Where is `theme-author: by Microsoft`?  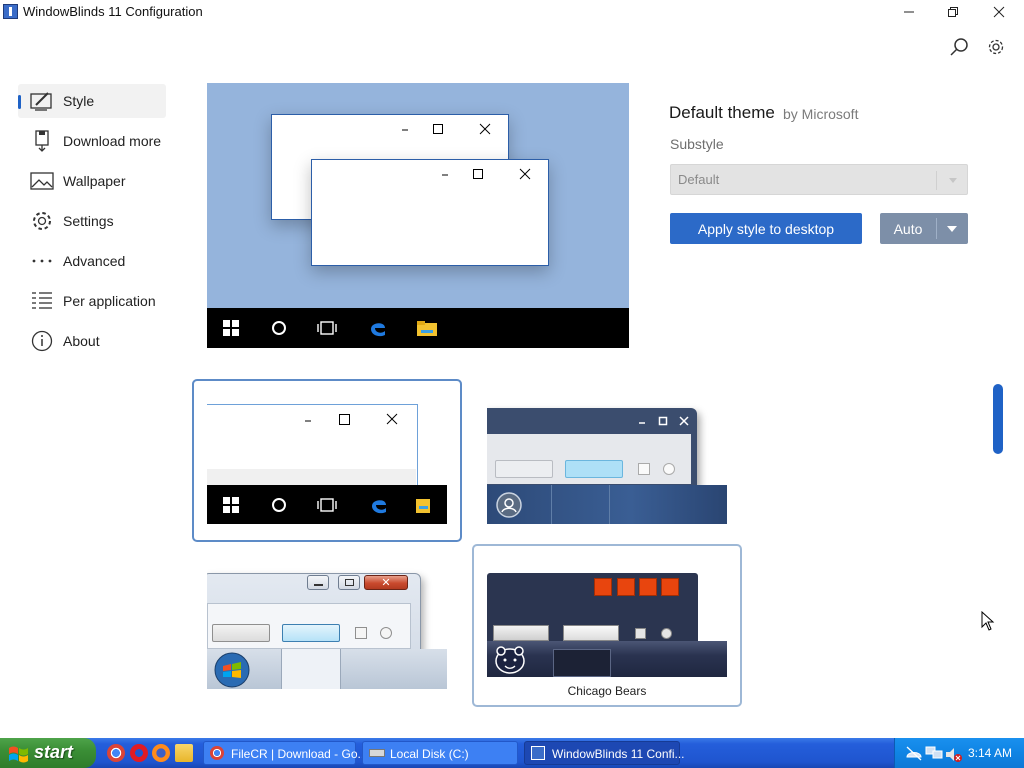
theme-author: by Microsoft is located at coordinates (821, 114).